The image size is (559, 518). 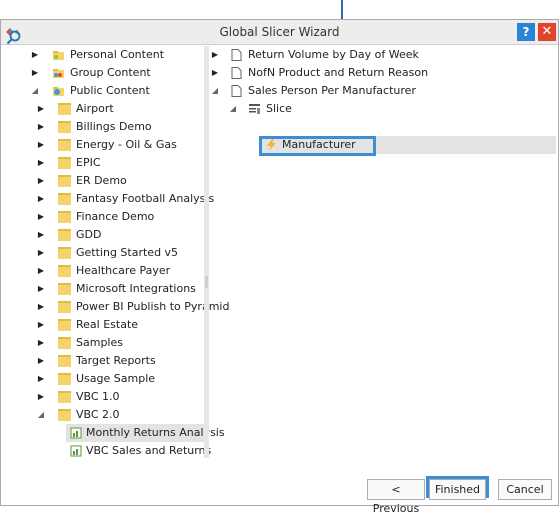 What do you see at coordinates (123, 270) in the screenshot?
I see `tree-item-label: Healthcare Payer` at bounding box center [123, 270].